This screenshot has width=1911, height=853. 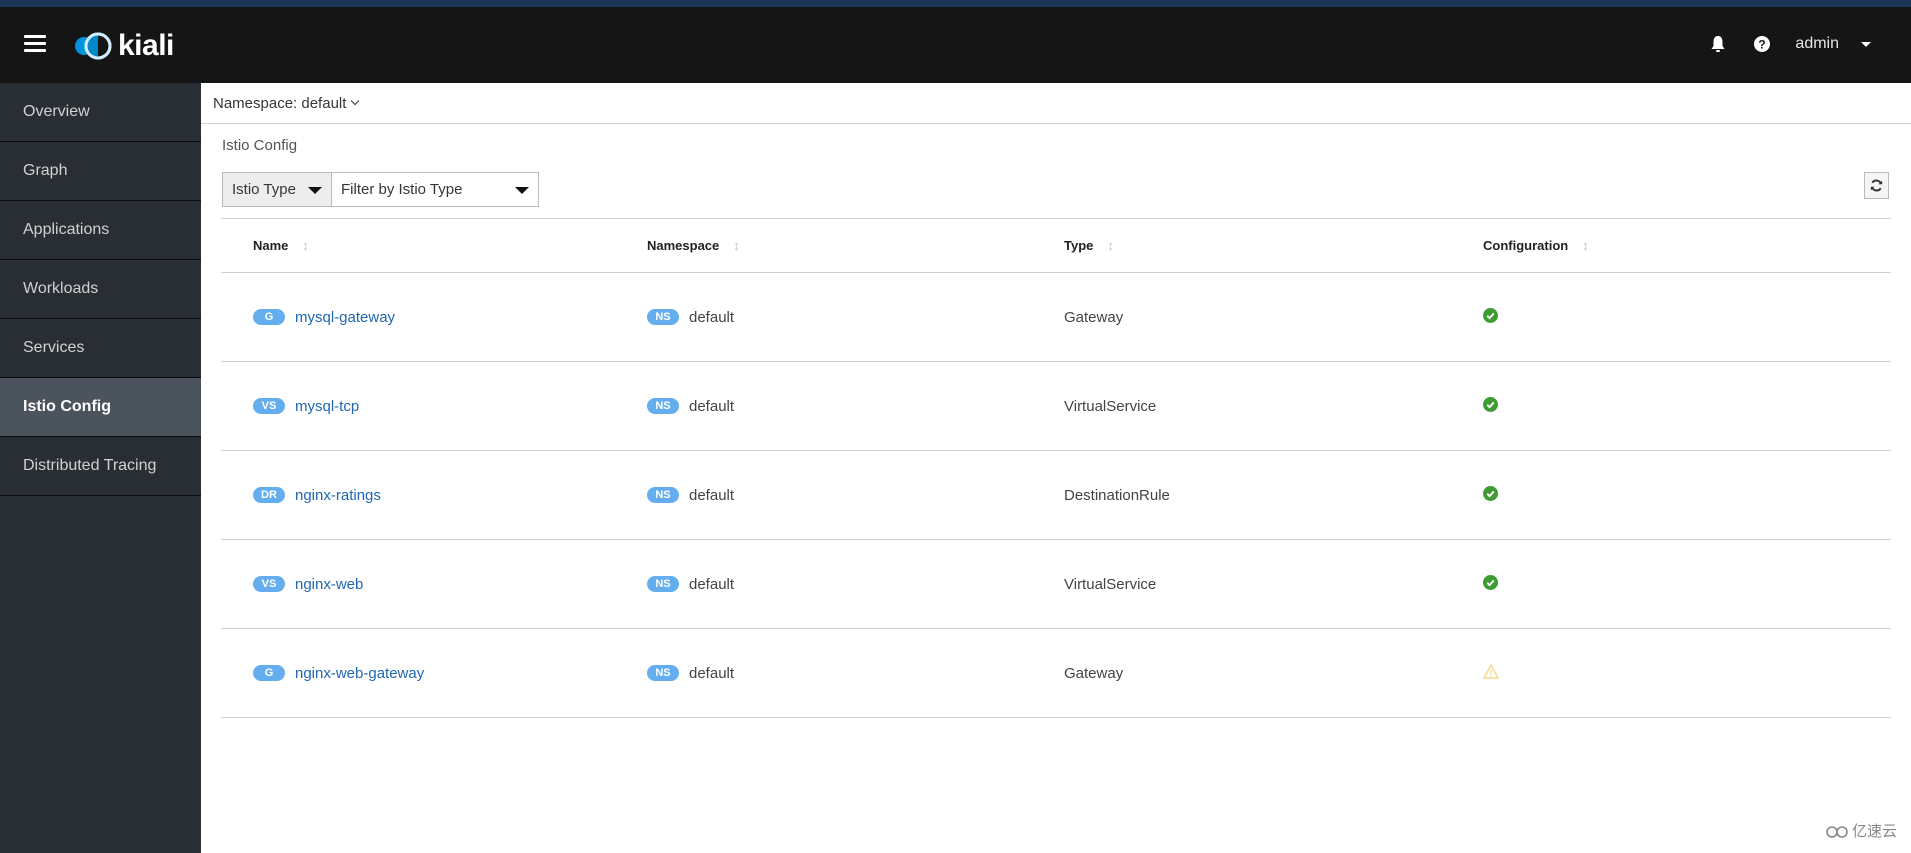 I want to click on config-name-link: mysql-tcp, so click(x=327, y=406).